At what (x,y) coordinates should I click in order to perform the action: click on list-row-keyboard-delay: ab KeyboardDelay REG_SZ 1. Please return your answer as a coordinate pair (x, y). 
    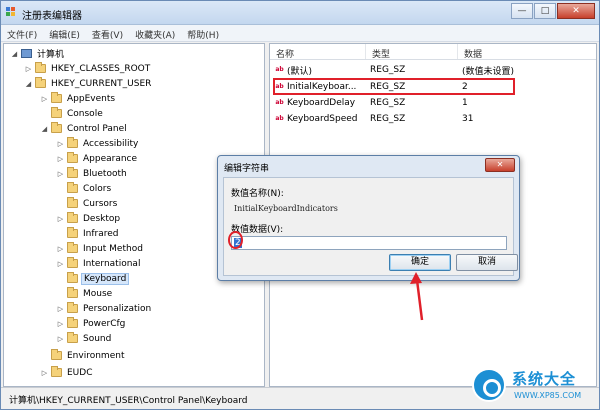
    Looking at the image, I should click on (433, 103).